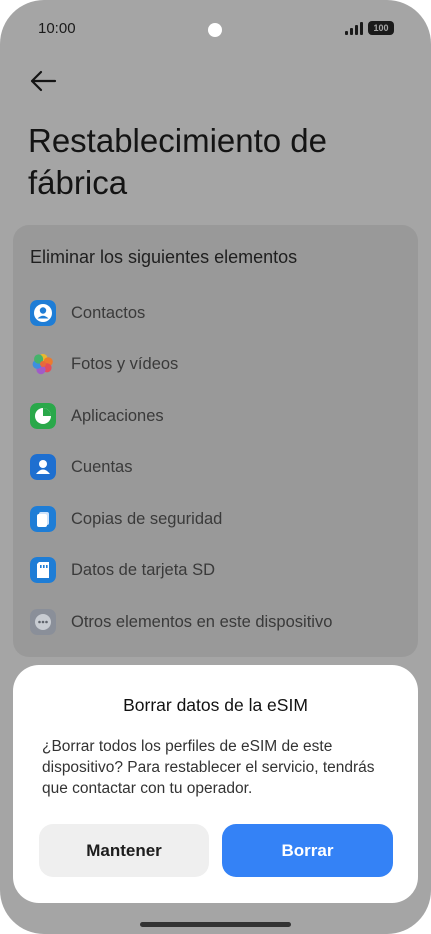  Describe the element at coordinates (307, 850) in the screenshot. I see `erase-button: Borrar` at that location.